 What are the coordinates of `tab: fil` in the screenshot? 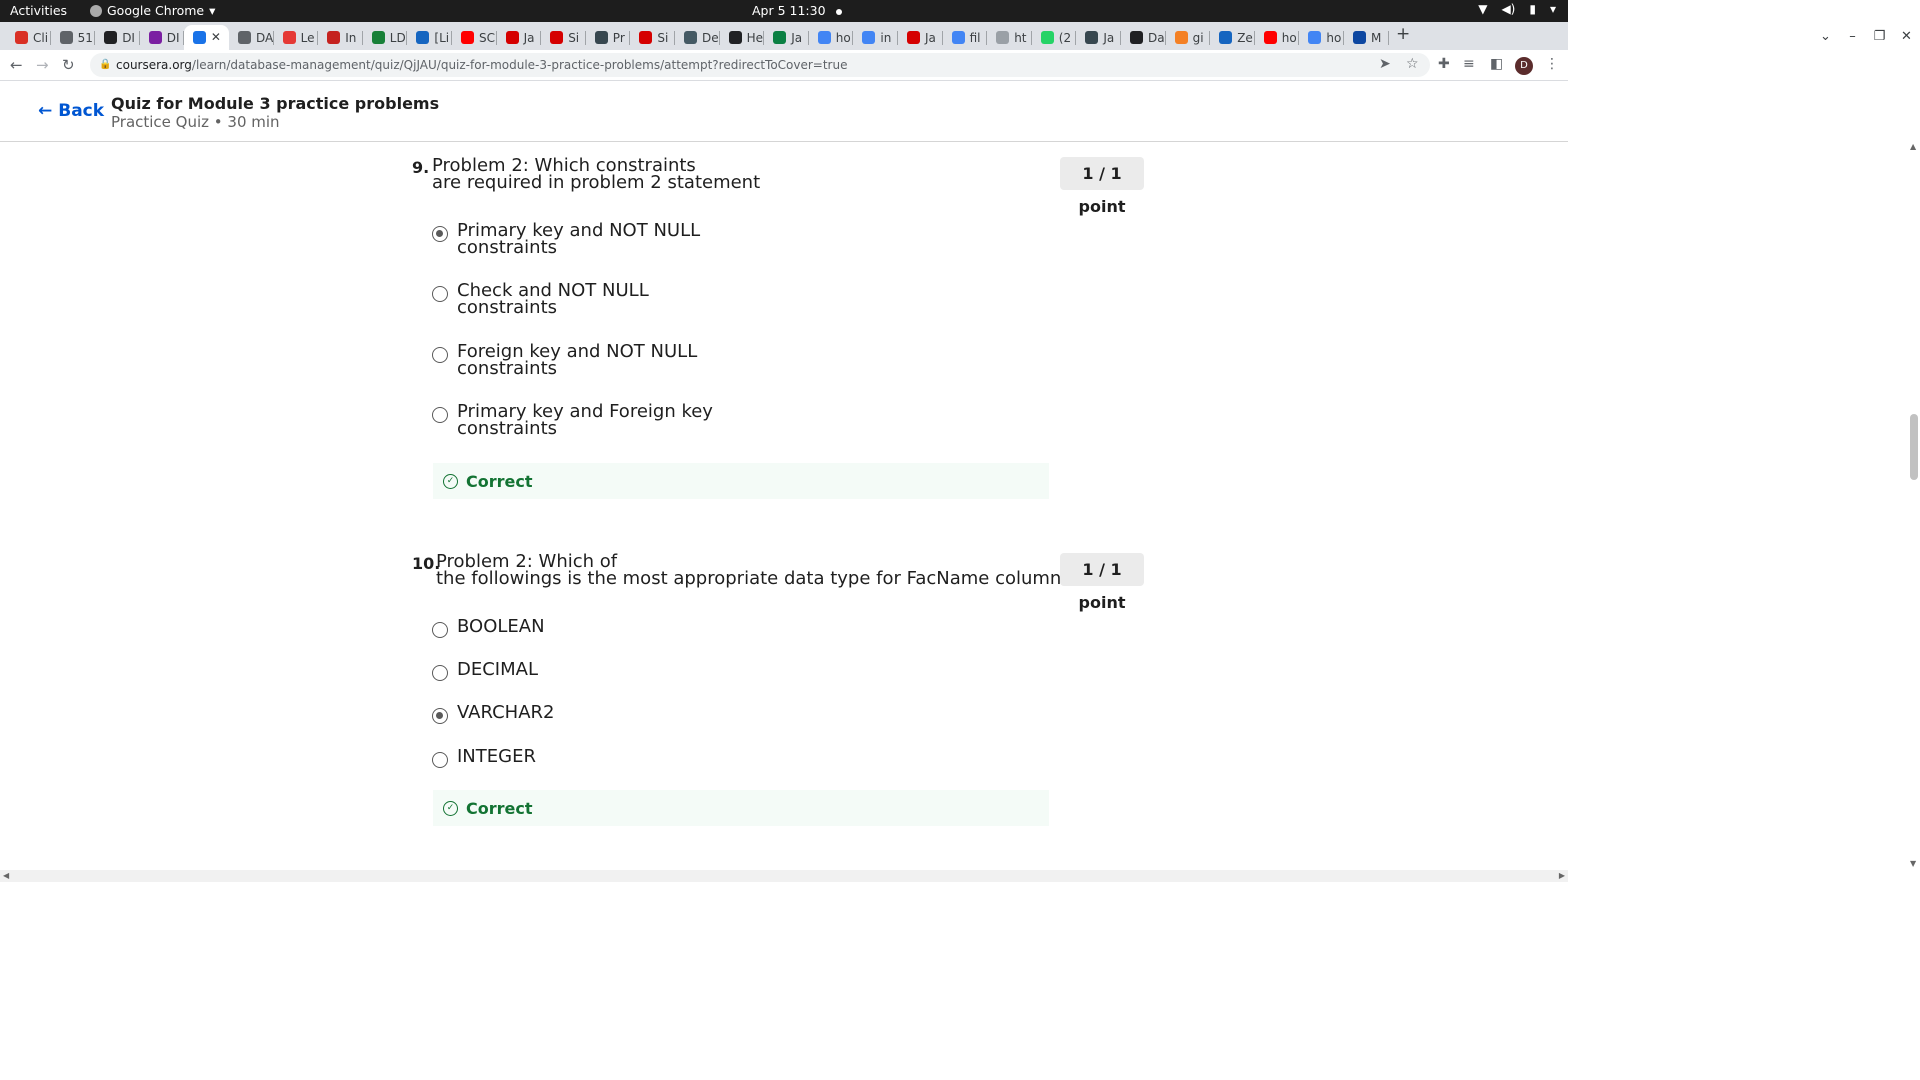 It's located at (965, 37).